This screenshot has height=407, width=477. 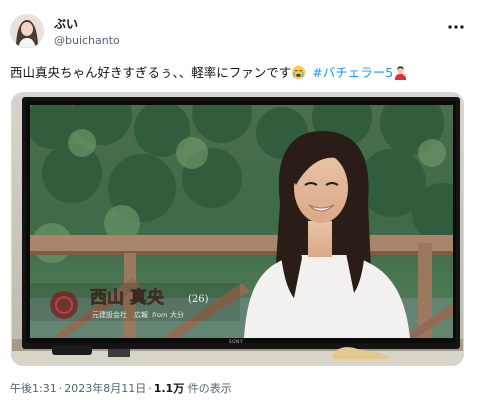 I want to click on caption-from: from, so click(x=159, y=315).